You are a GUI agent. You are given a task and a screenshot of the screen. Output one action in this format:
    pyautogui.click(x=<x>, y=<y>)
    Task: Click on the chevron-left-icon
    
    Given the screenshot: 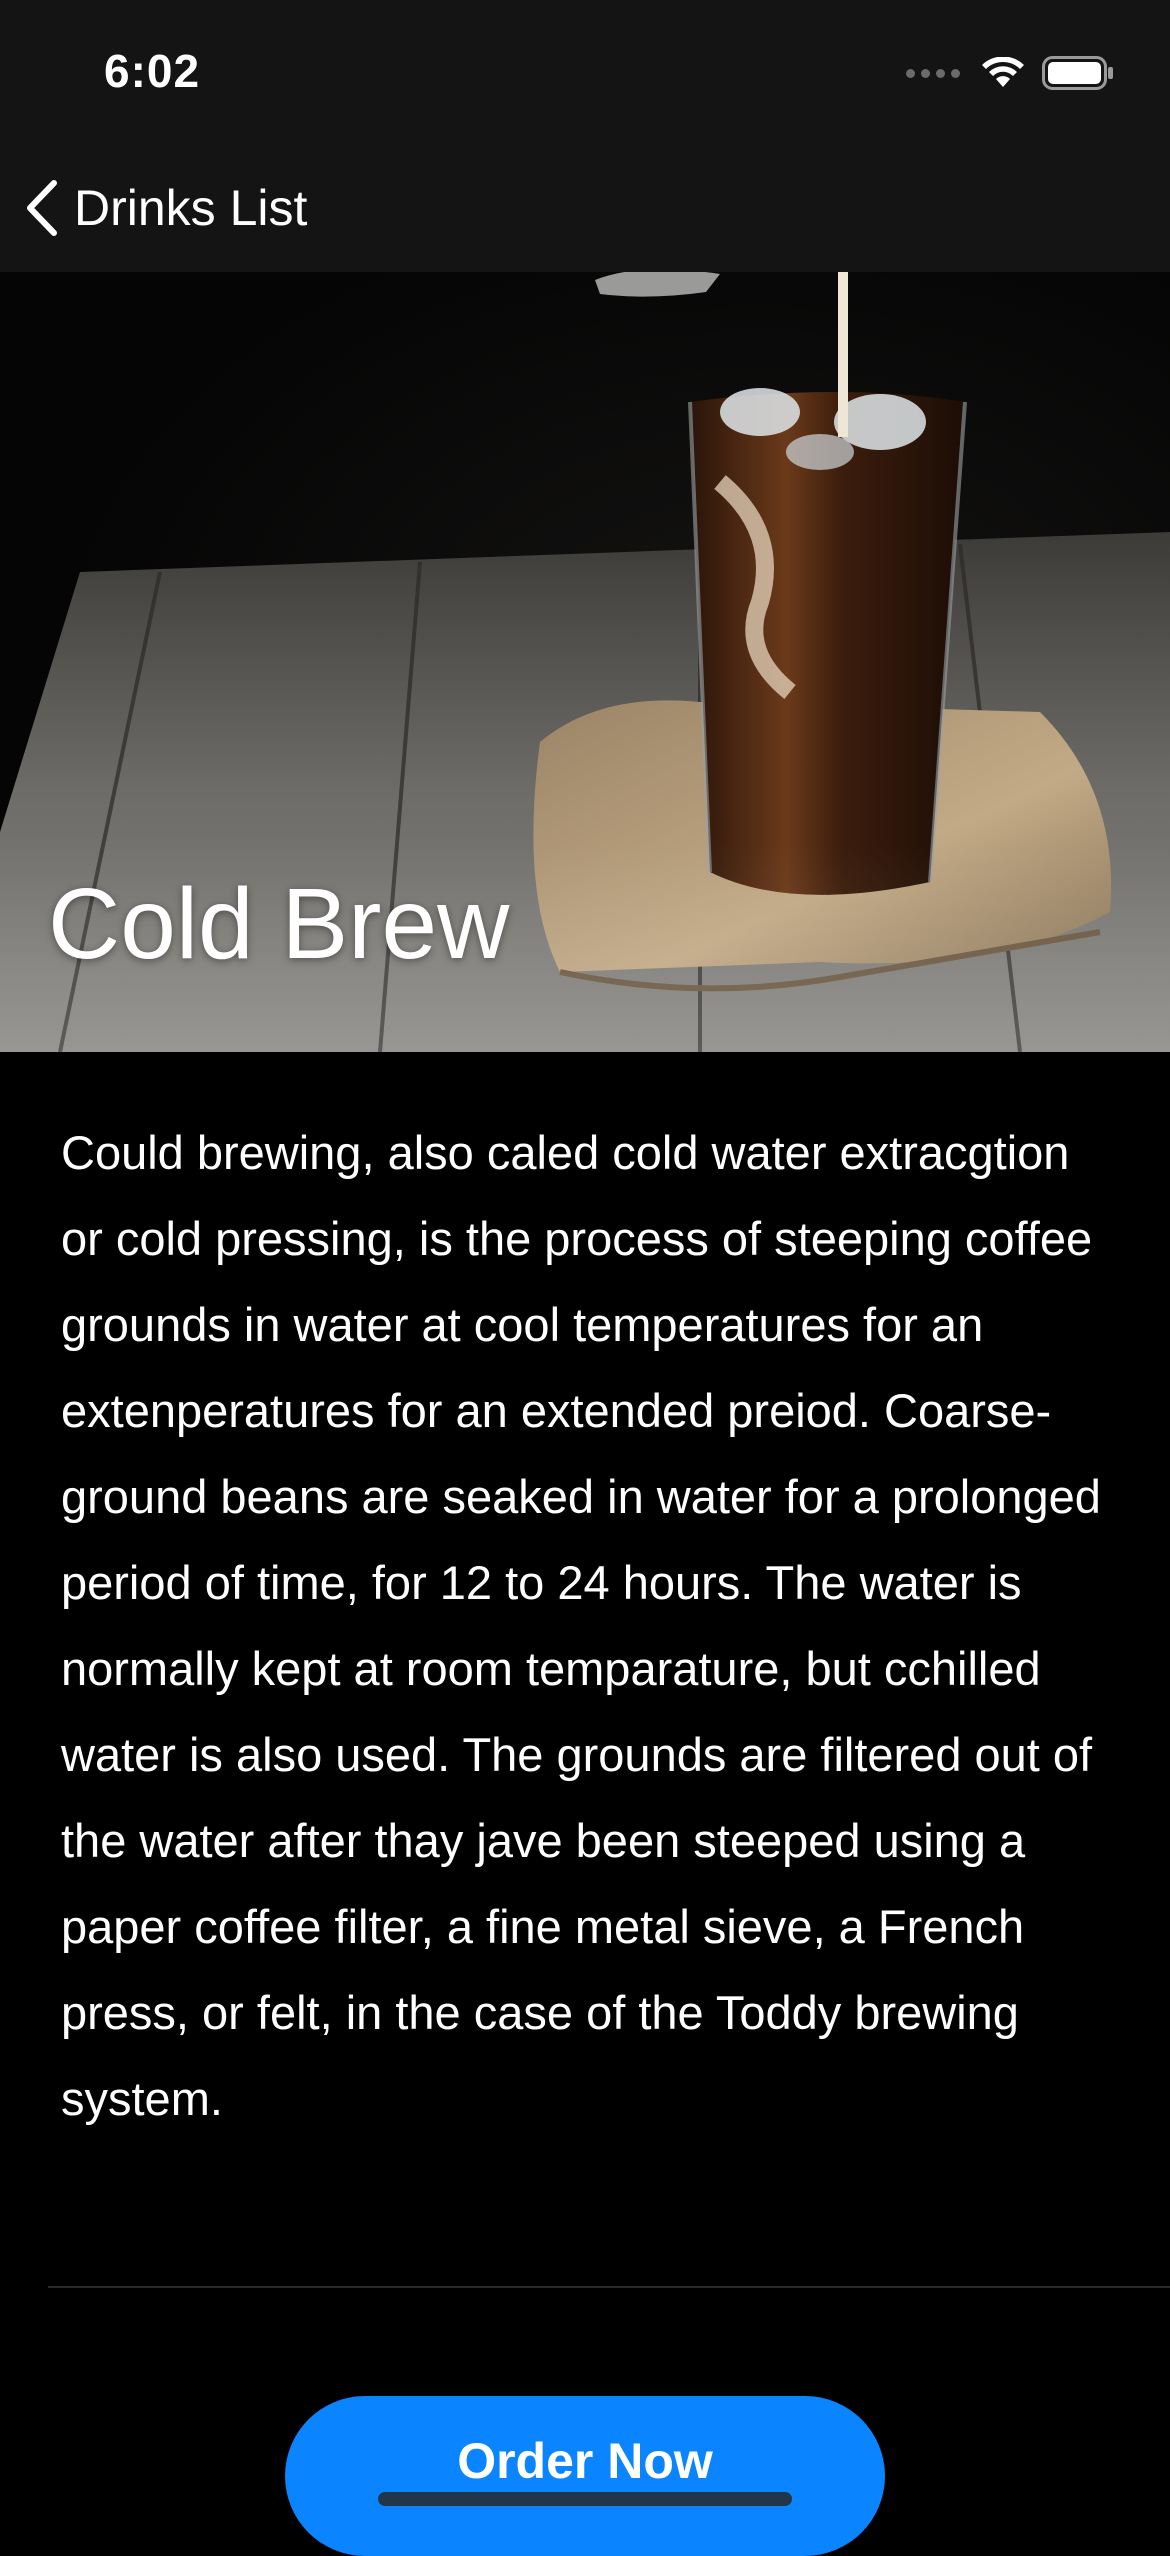 What is the action you would take?
    pyautogui.click(x=42, y=208)
    